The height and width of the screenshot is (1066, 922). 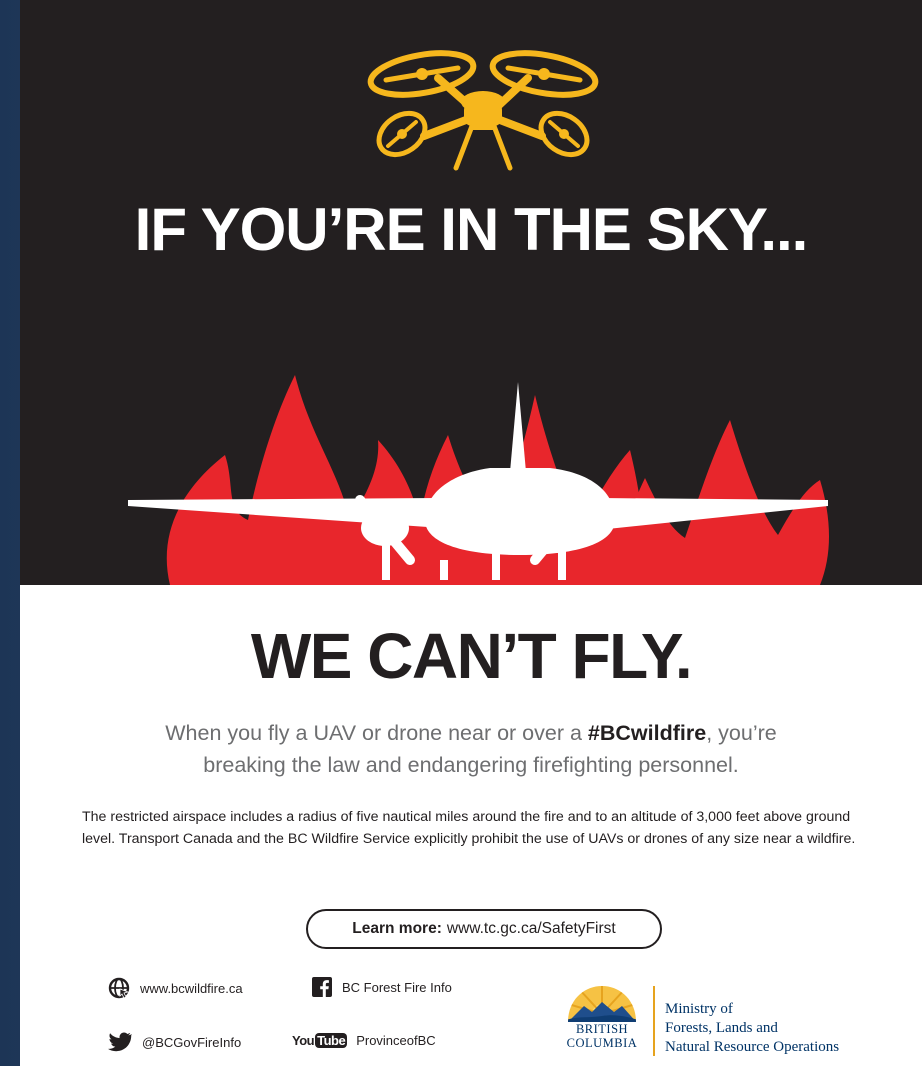 I want to click on youtube-icon: You Tube, so click(x=320, y=1040).